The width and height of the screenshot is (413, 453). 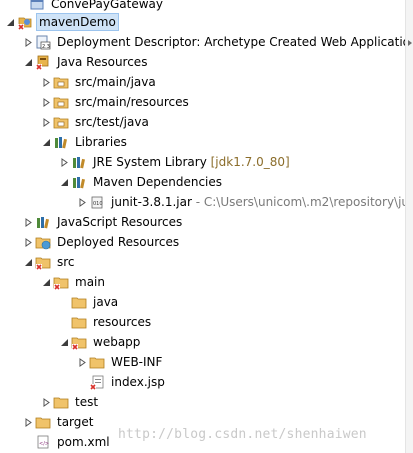 What do you see at coordinates (203, 262) in the screenshot?
I see `tree-item-src: src` at bounding box center [203, 262].